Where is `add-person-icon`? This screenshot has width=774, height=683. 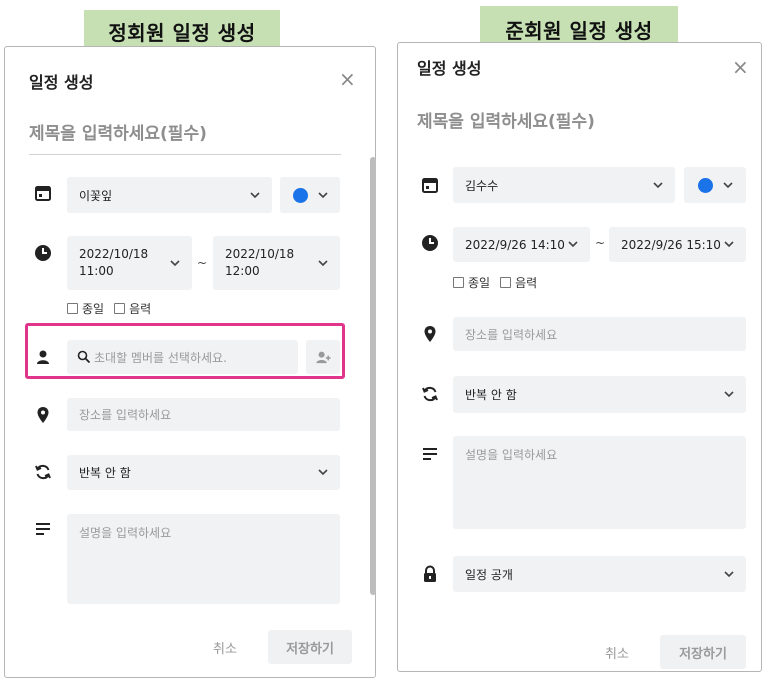
add-person-icon is located at coordinates (323, 357).